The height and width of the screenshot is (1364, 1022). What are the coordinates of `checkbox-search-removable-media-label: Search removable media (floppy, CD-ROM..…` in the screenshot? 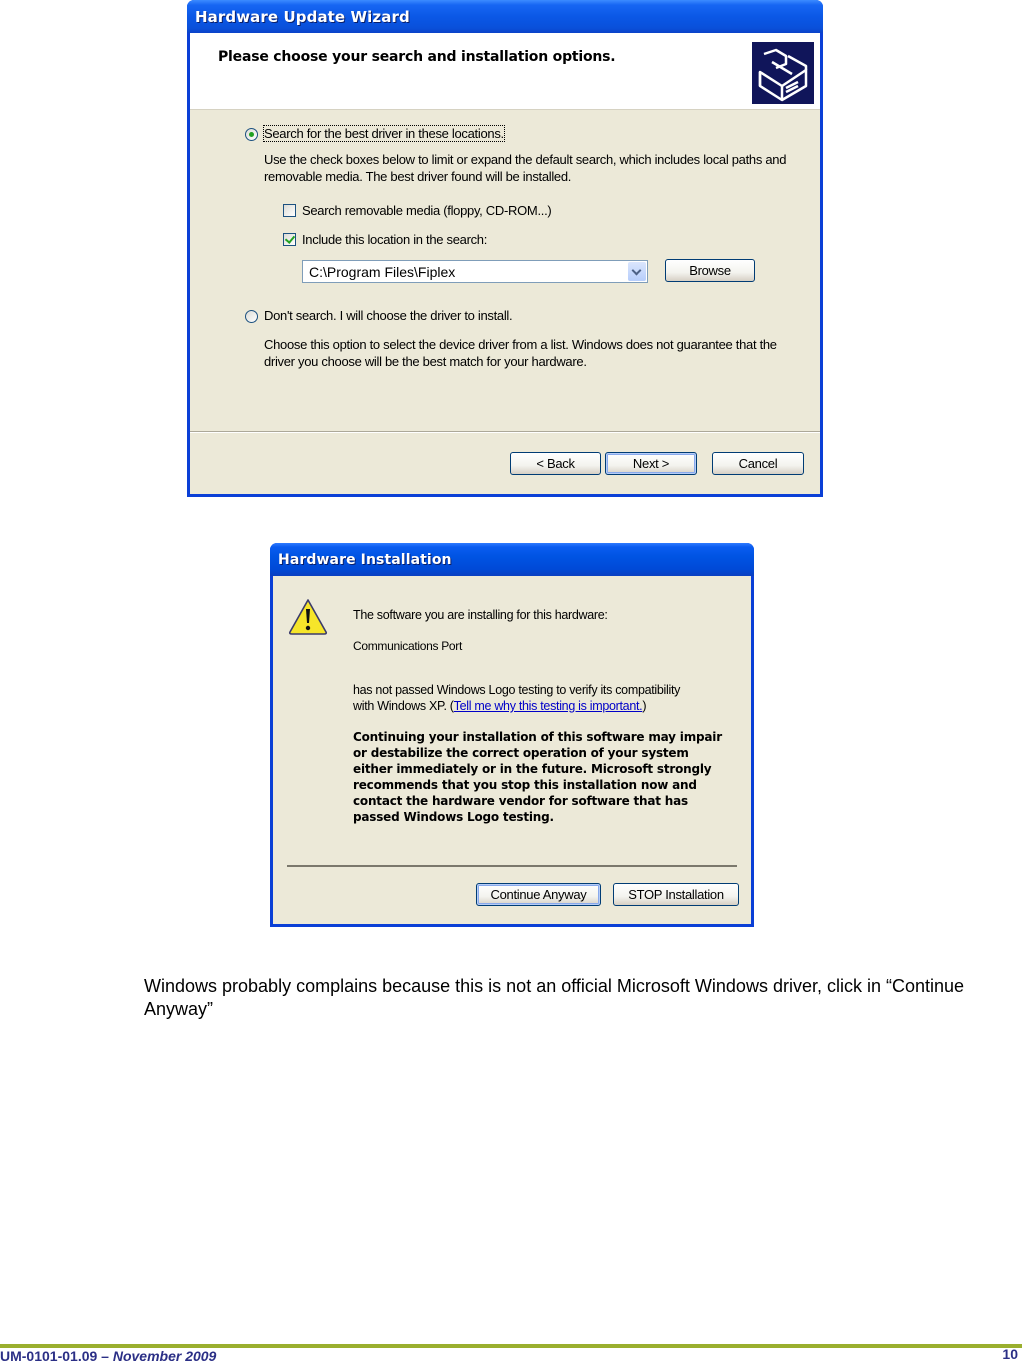 It's located at (427, 210).